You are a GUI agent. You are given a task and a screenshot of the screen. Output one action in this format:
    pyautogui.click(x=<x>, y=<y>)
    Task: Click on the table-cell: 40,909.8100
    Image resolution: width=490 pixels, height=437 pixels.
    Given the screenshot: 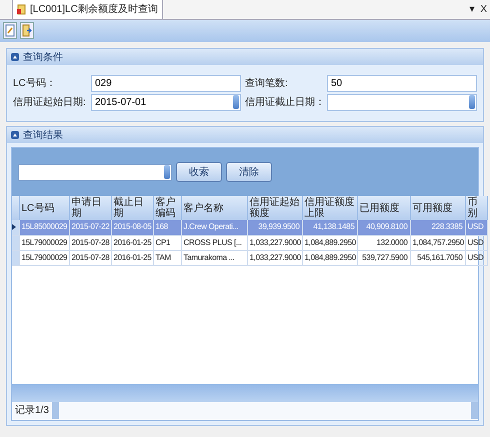 What is the action you would take?
    pyautogui.click(x=383, y=227)
    